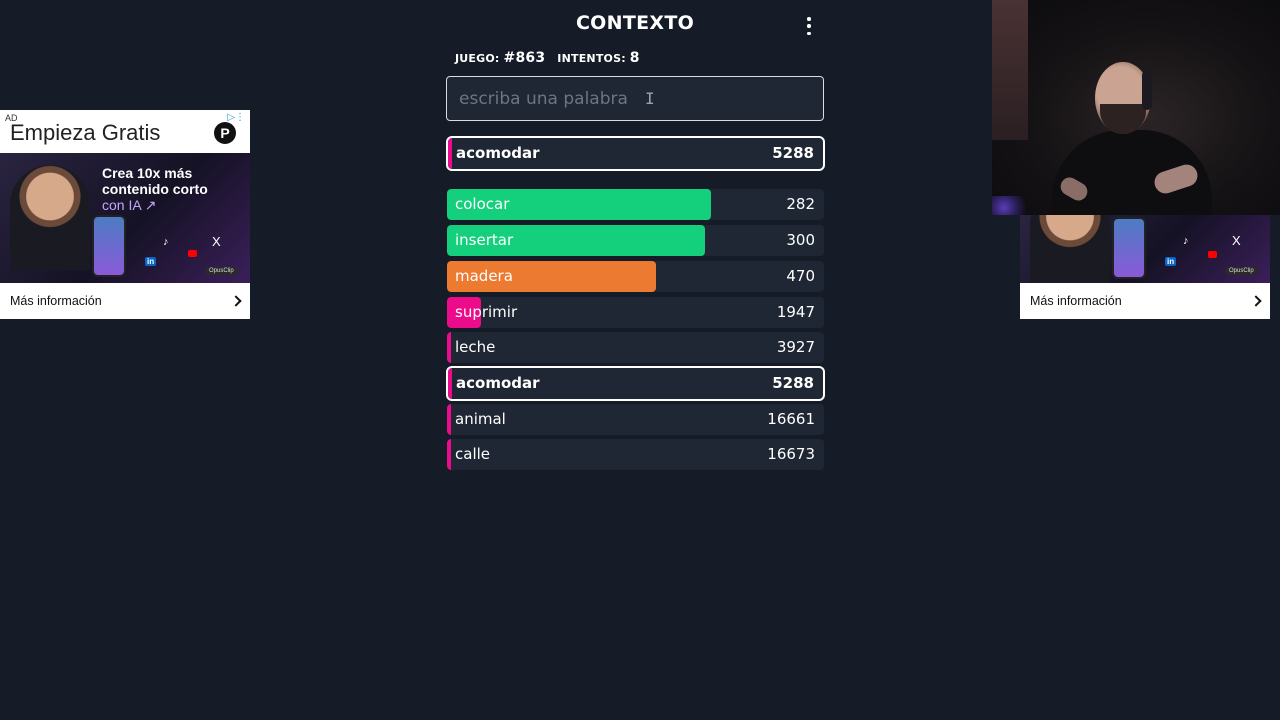  Describe the element at coordinates (85, 133) in the screenshot. I see `ad-headline: Empieza Gratis` at that location.